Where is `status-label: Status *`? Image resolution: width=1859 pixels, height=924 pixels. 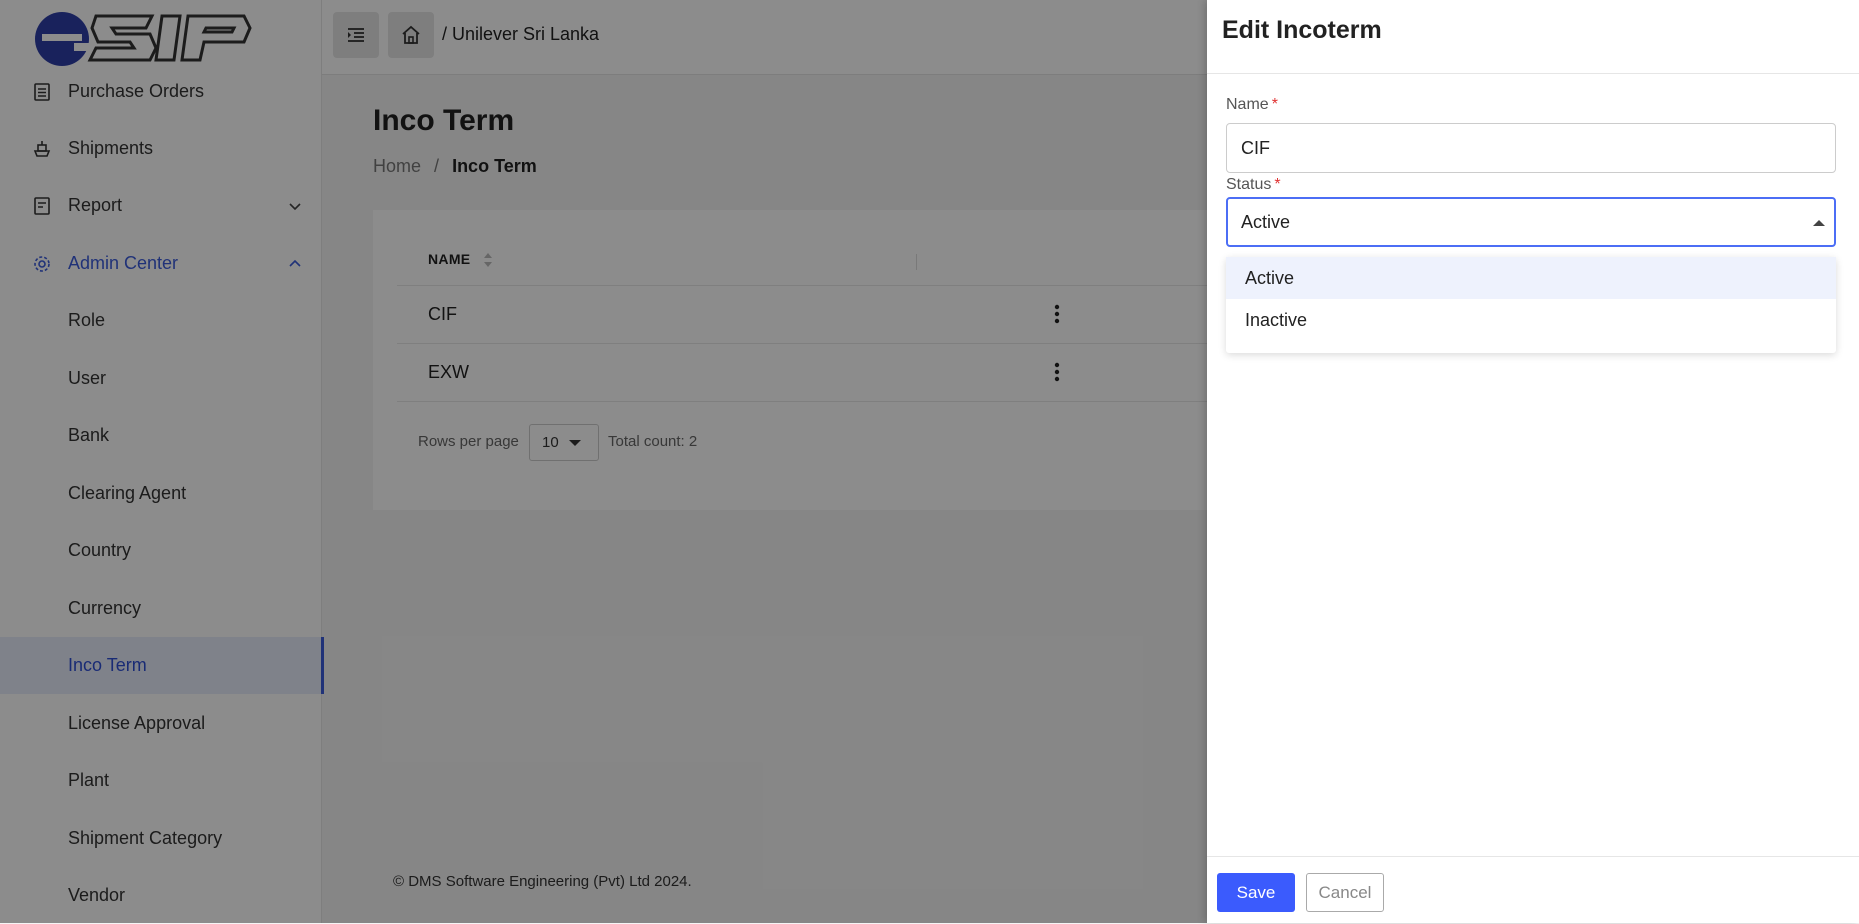
status-label: Status * is located at coordinates (1253, 185).